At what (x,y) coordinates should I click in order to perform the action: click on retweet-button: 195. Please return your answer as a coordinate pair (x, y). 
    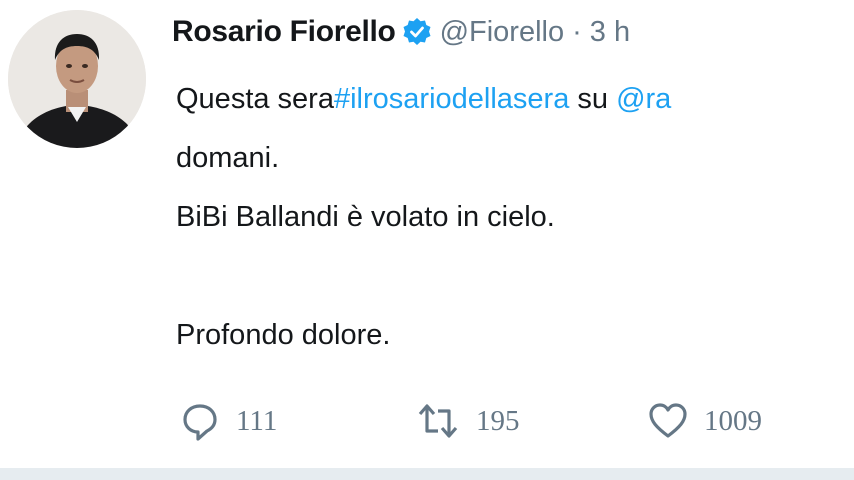
    Looking at the image, I should click on (532, 421).